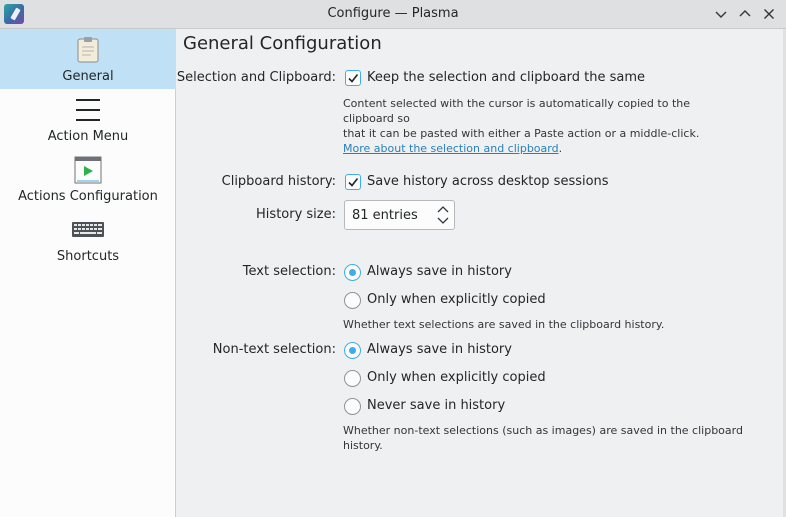 Image resolution: width=786 pixels, height=517 pixels. What do you see at coordinates (352, 350) in the screenshot?
I see `nontext-always-save-radio` at bounding box center [352, 350].